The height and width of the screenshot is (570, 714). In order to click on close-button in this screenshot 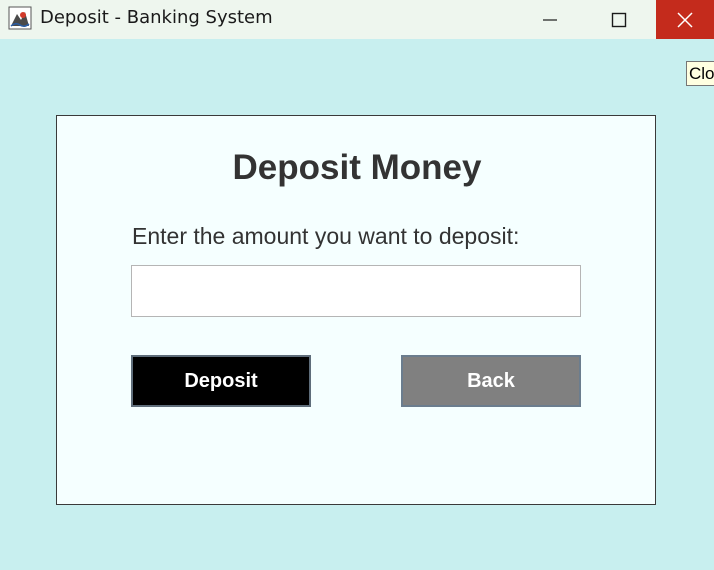, I will do `click(685, 19)`.